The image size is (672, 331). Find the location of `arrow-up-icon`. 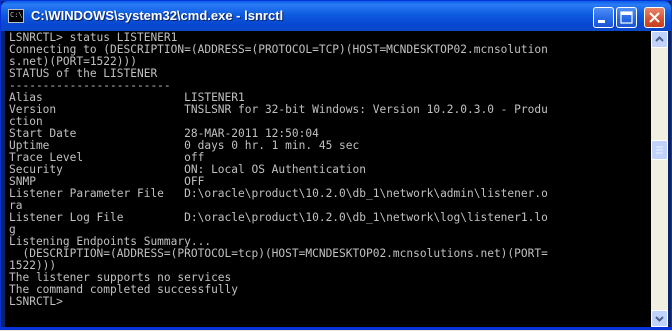

arrow-up-icon is located at coordinates (659, 39).